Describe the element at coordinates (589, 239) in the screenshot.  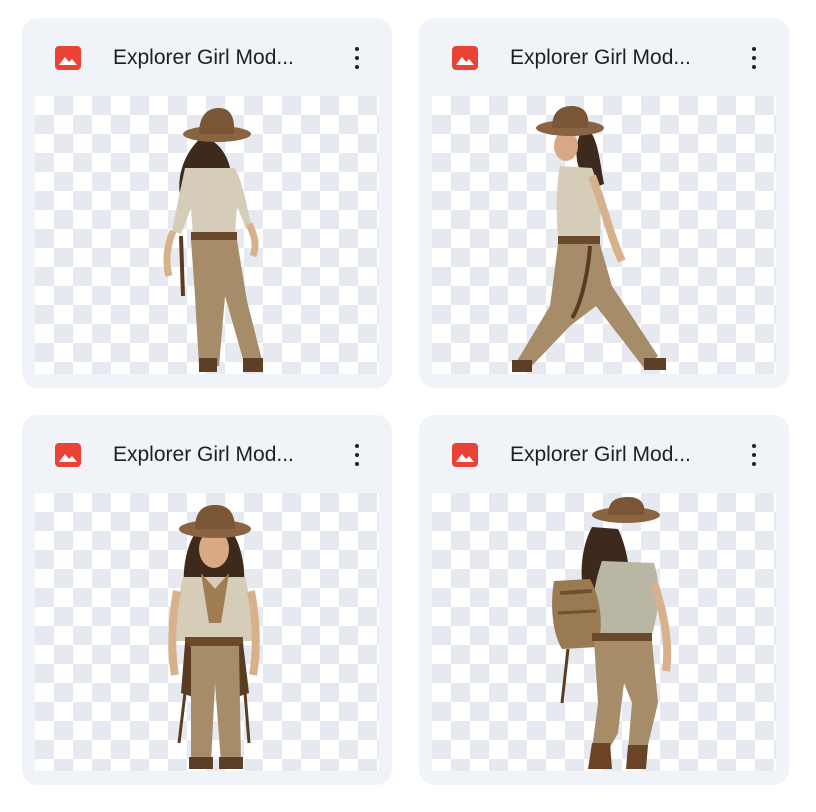
I see `explorer-girl-side-image` at that location.